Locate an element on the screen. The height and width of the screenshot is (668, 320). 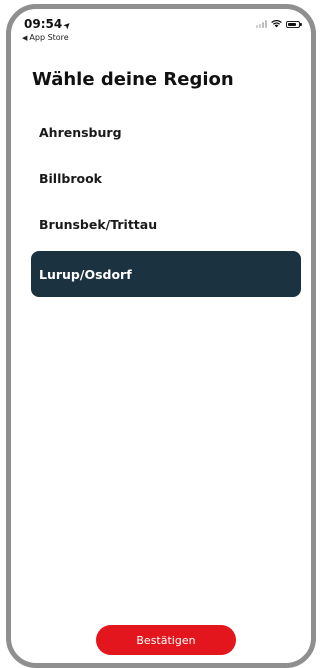
region-item-label: Billbrook is located at coordinates (70, 178).